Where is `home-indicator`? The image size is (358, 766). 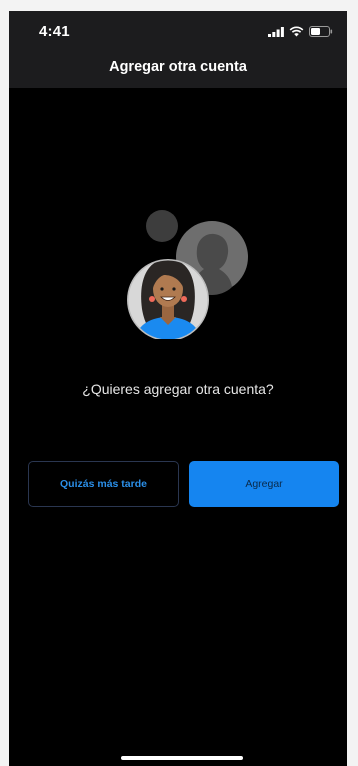 home-indicator is located at coordinates (182, 758).